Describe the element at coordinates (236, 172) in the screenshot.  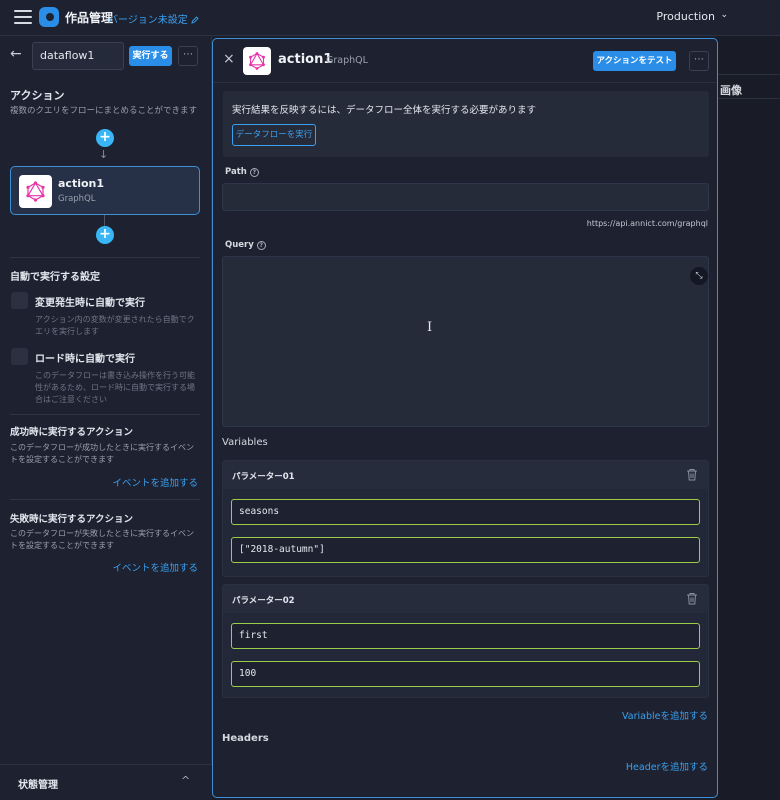
I see `path-label-text: Path` at that location.